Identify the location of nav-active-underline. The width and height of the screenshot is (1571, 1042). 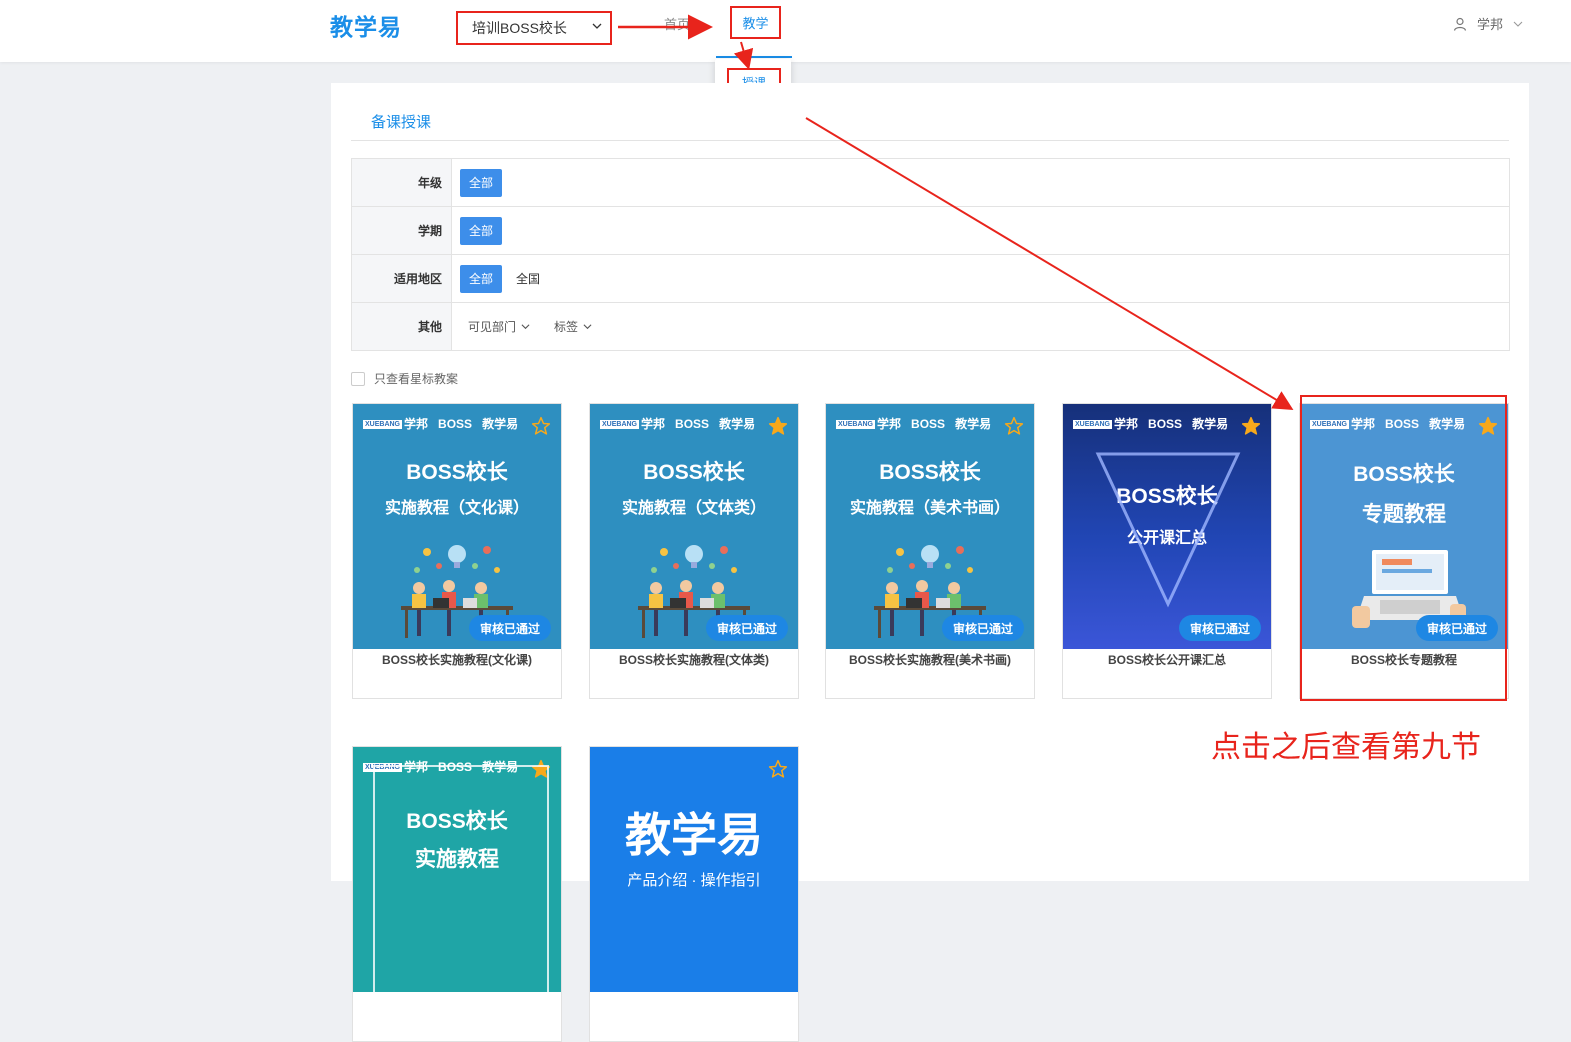
(754, 57).